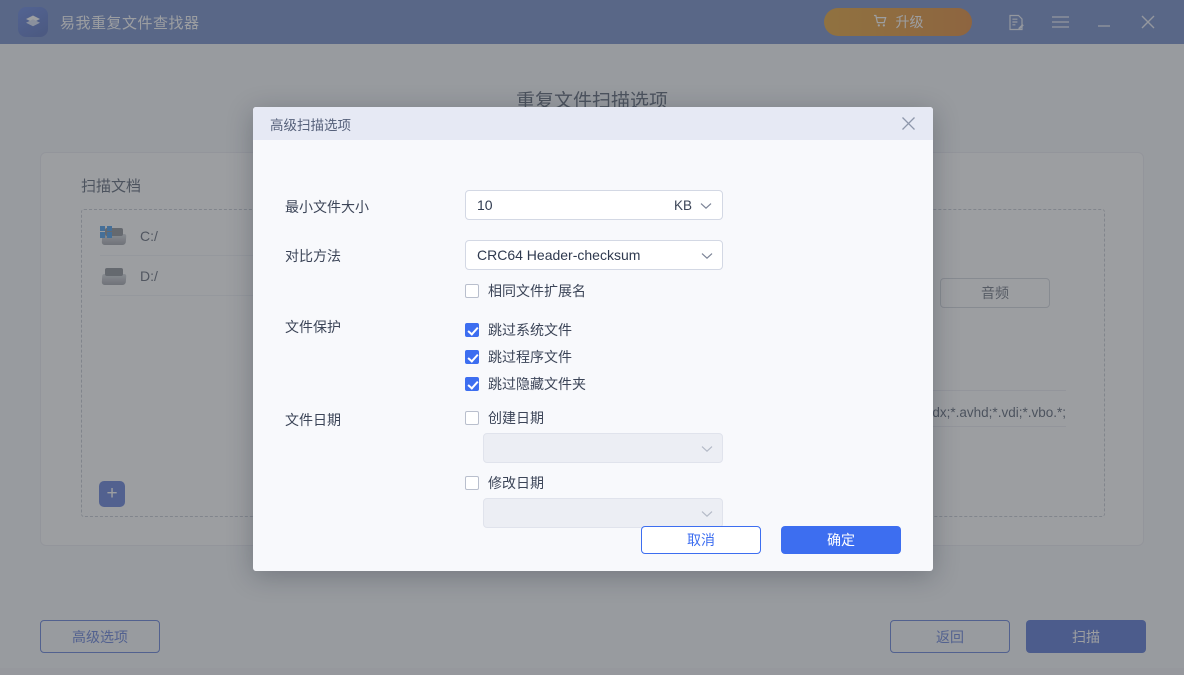  I want to click on min-file-size-input: 10 KB, so click(594, 205).